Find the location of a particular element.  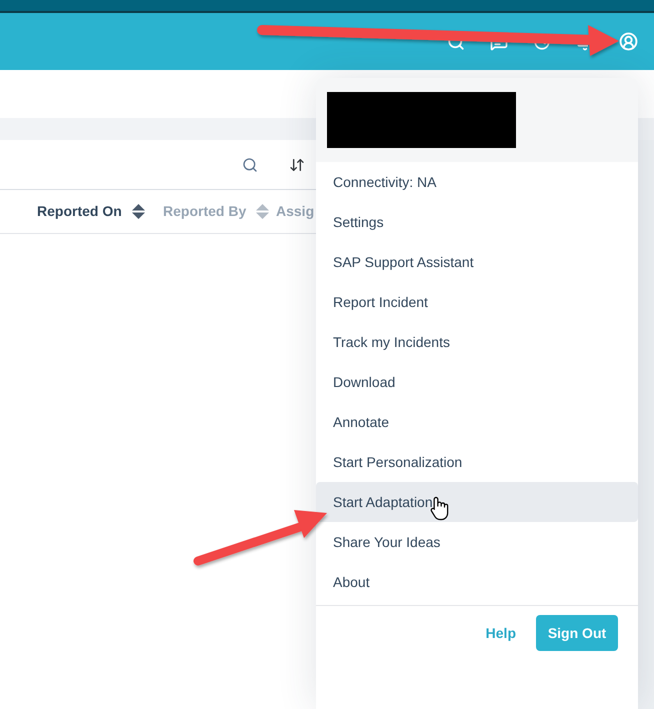

menu-item: Annotate is located at coordinates (477, 422).